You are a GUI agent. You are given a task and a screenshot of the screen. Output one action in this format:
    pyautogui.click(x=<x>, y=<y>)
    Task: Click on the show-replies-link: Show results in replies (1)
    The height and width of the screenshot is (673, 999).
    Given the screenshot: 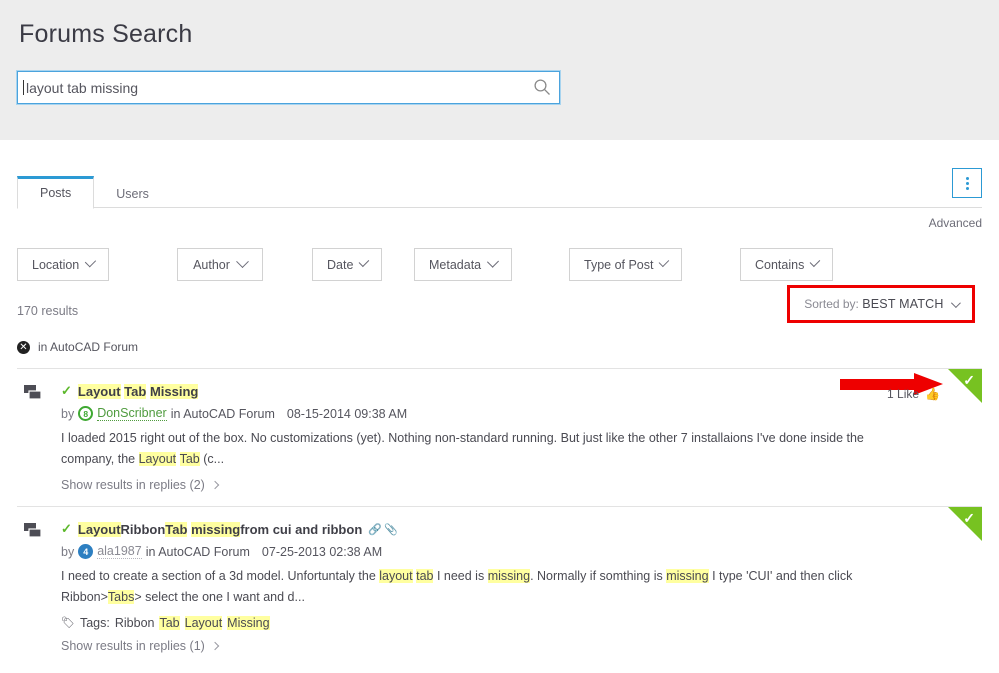 What is the action you would take?
    pyautogui.click(x=140, y=645)
    